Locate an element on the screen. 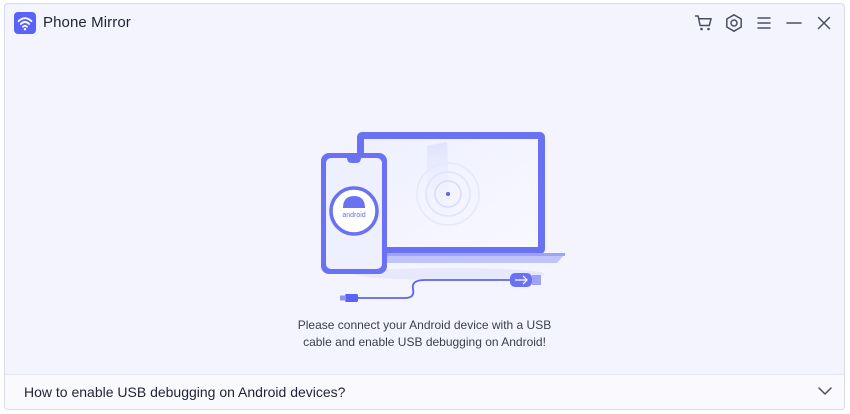 The height and width of the screenshot is (414, 850). cart-button is located at coordinates (704, 23).